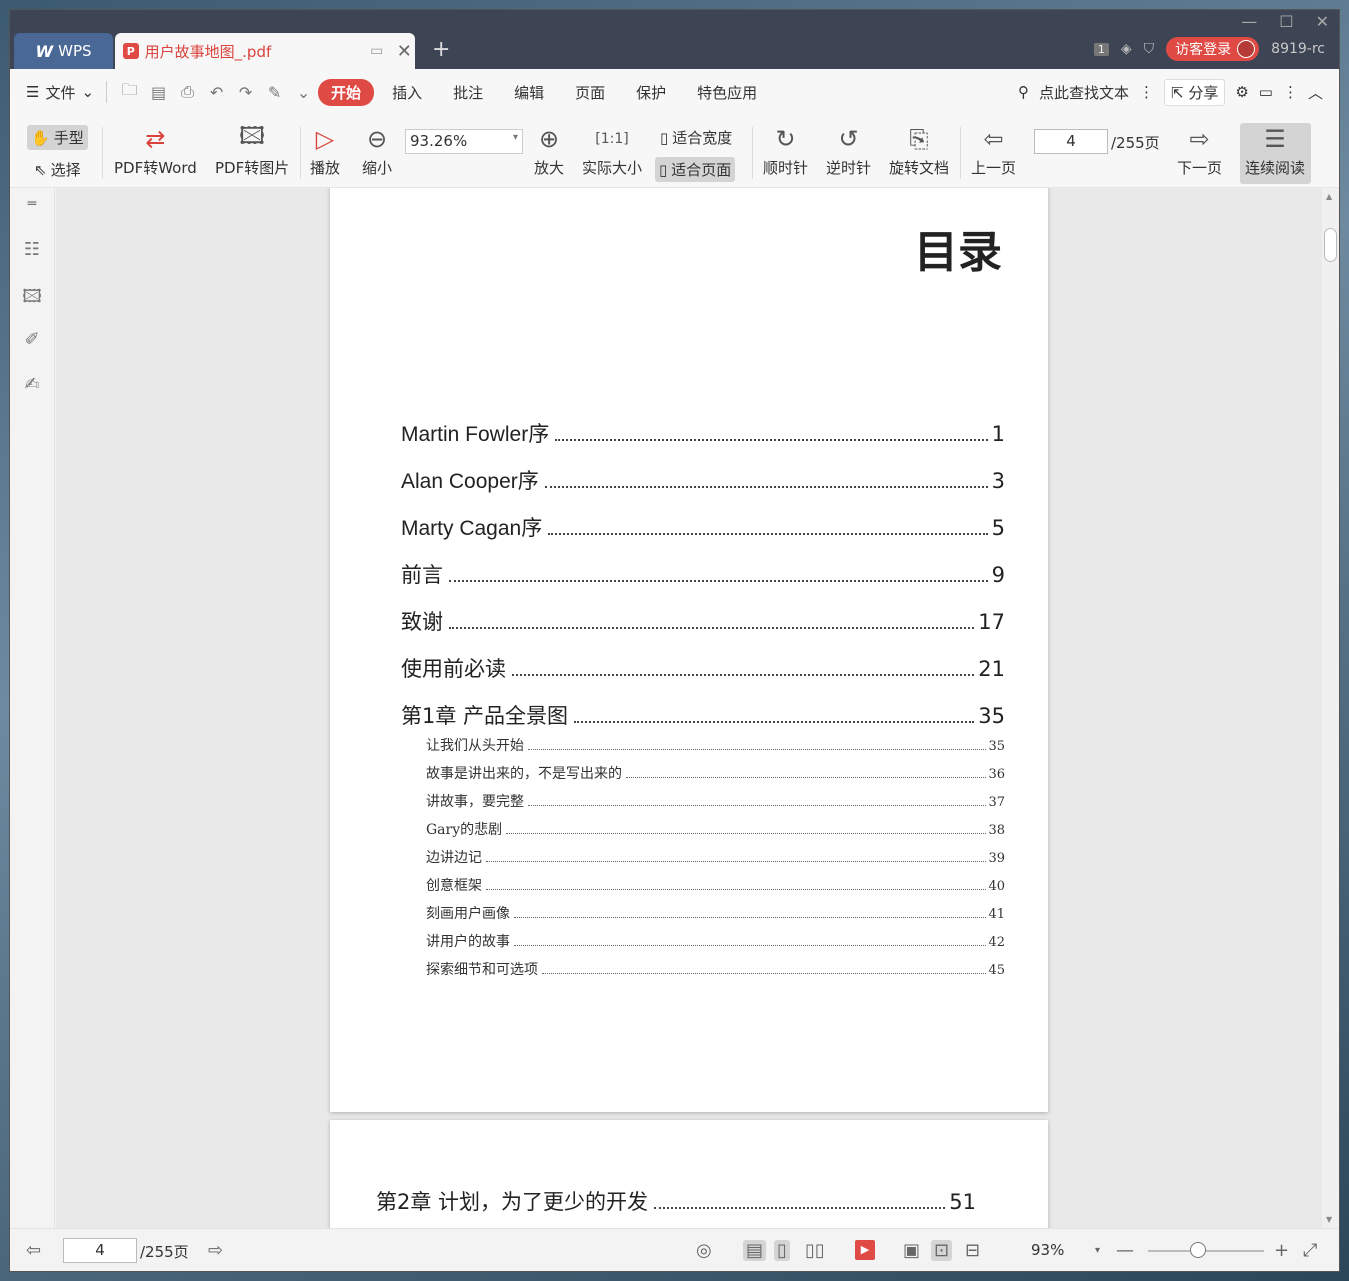  What do you see at coordinates (32, 295) in the screenshot?
I see `thumbnail-icon: 🖾` at bounding box center [32, 295].